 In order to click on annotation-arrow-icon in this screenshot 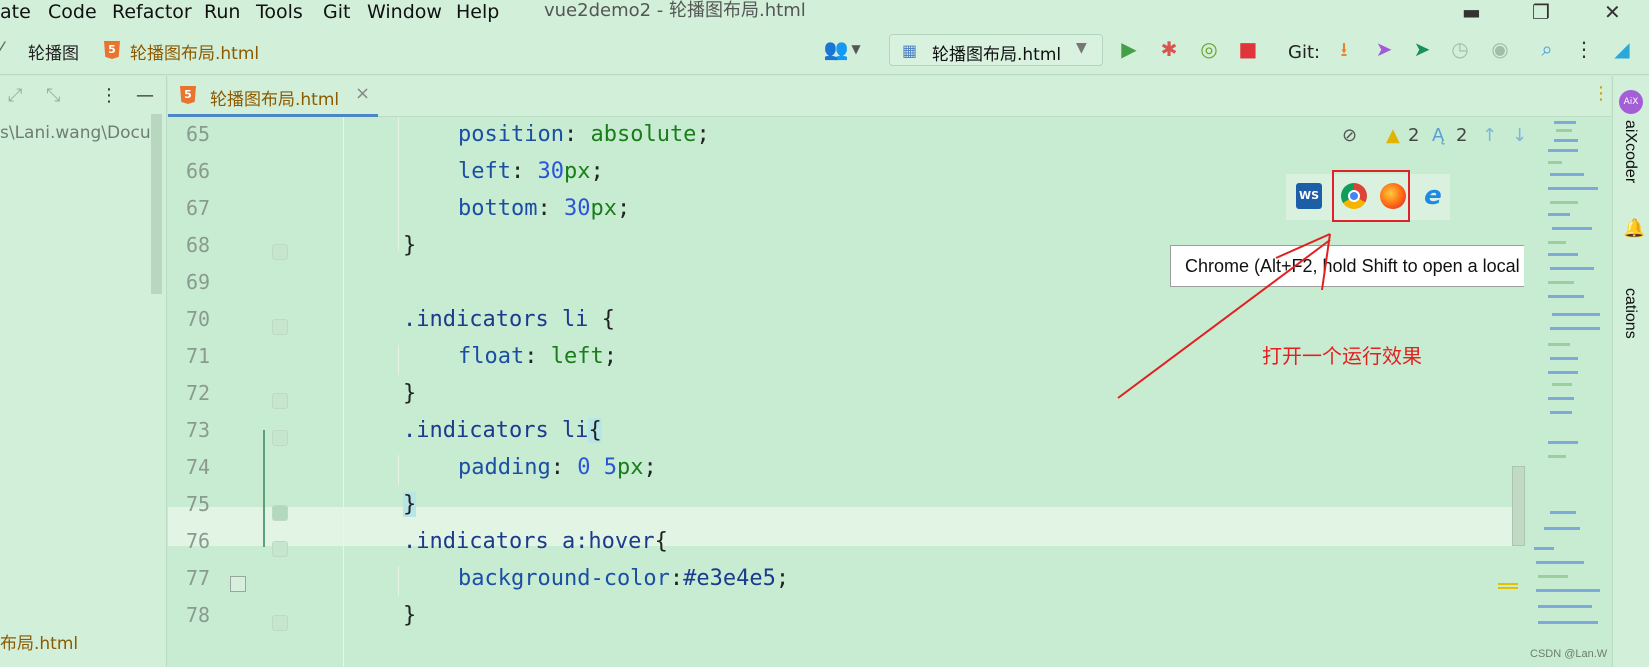, I will do `click(1224, 316)`.